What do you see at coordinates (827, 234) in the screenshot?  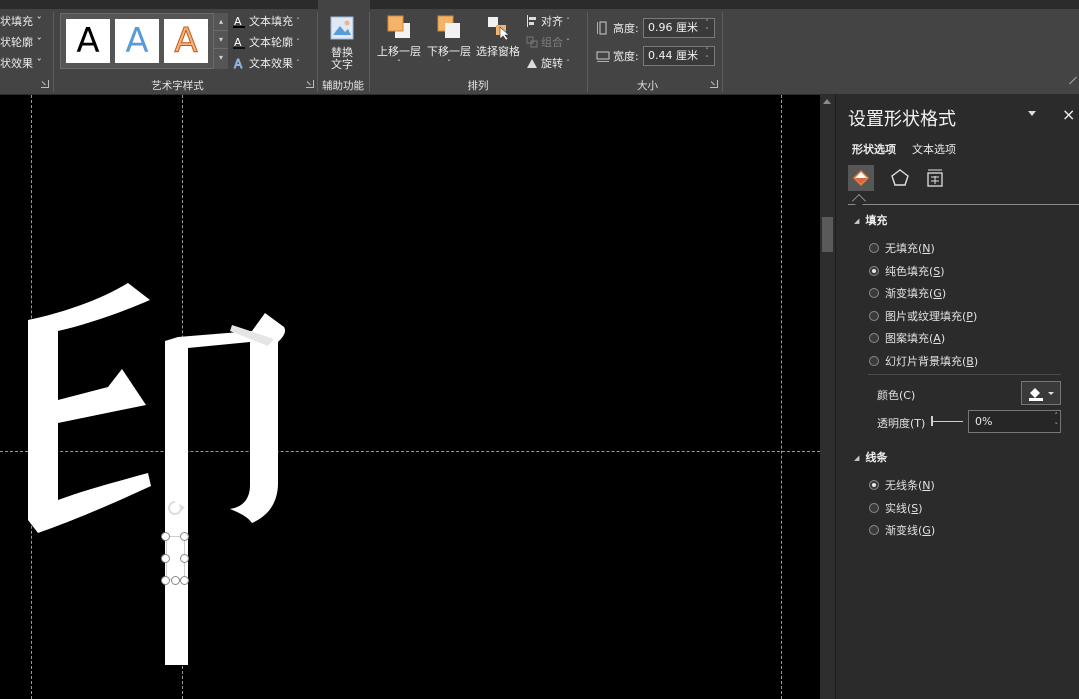 I see `scrollbar-thumb` at bounding box center [827, 234].